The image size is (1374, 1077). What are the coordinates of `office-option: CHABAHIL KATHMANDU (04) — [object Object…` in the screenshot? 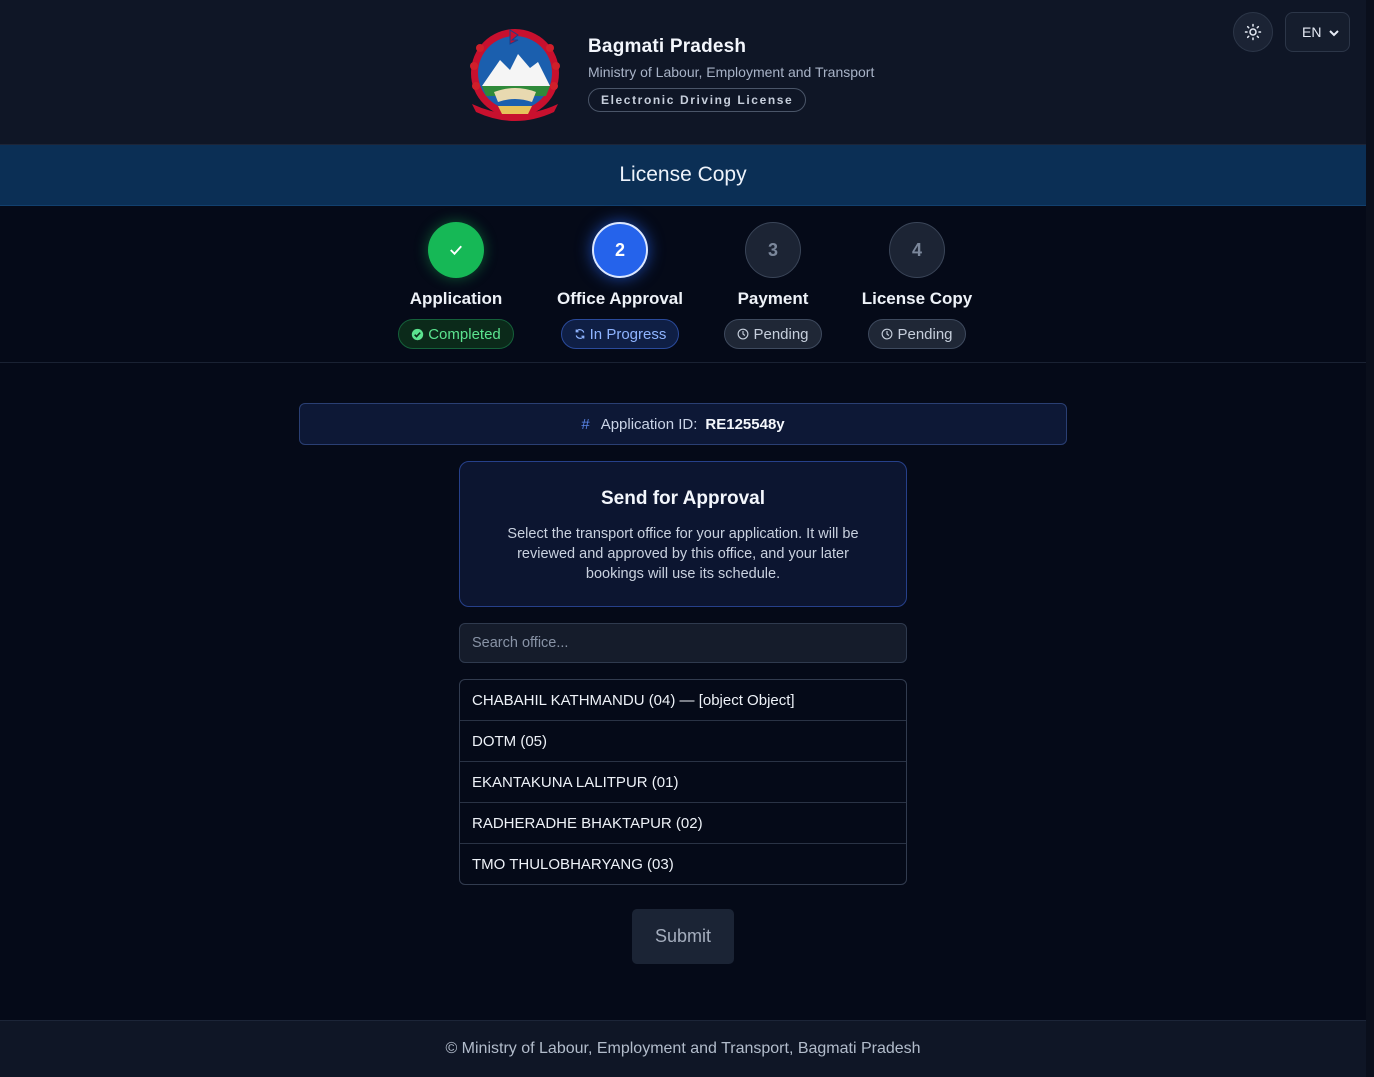 It's located at (683, 700).